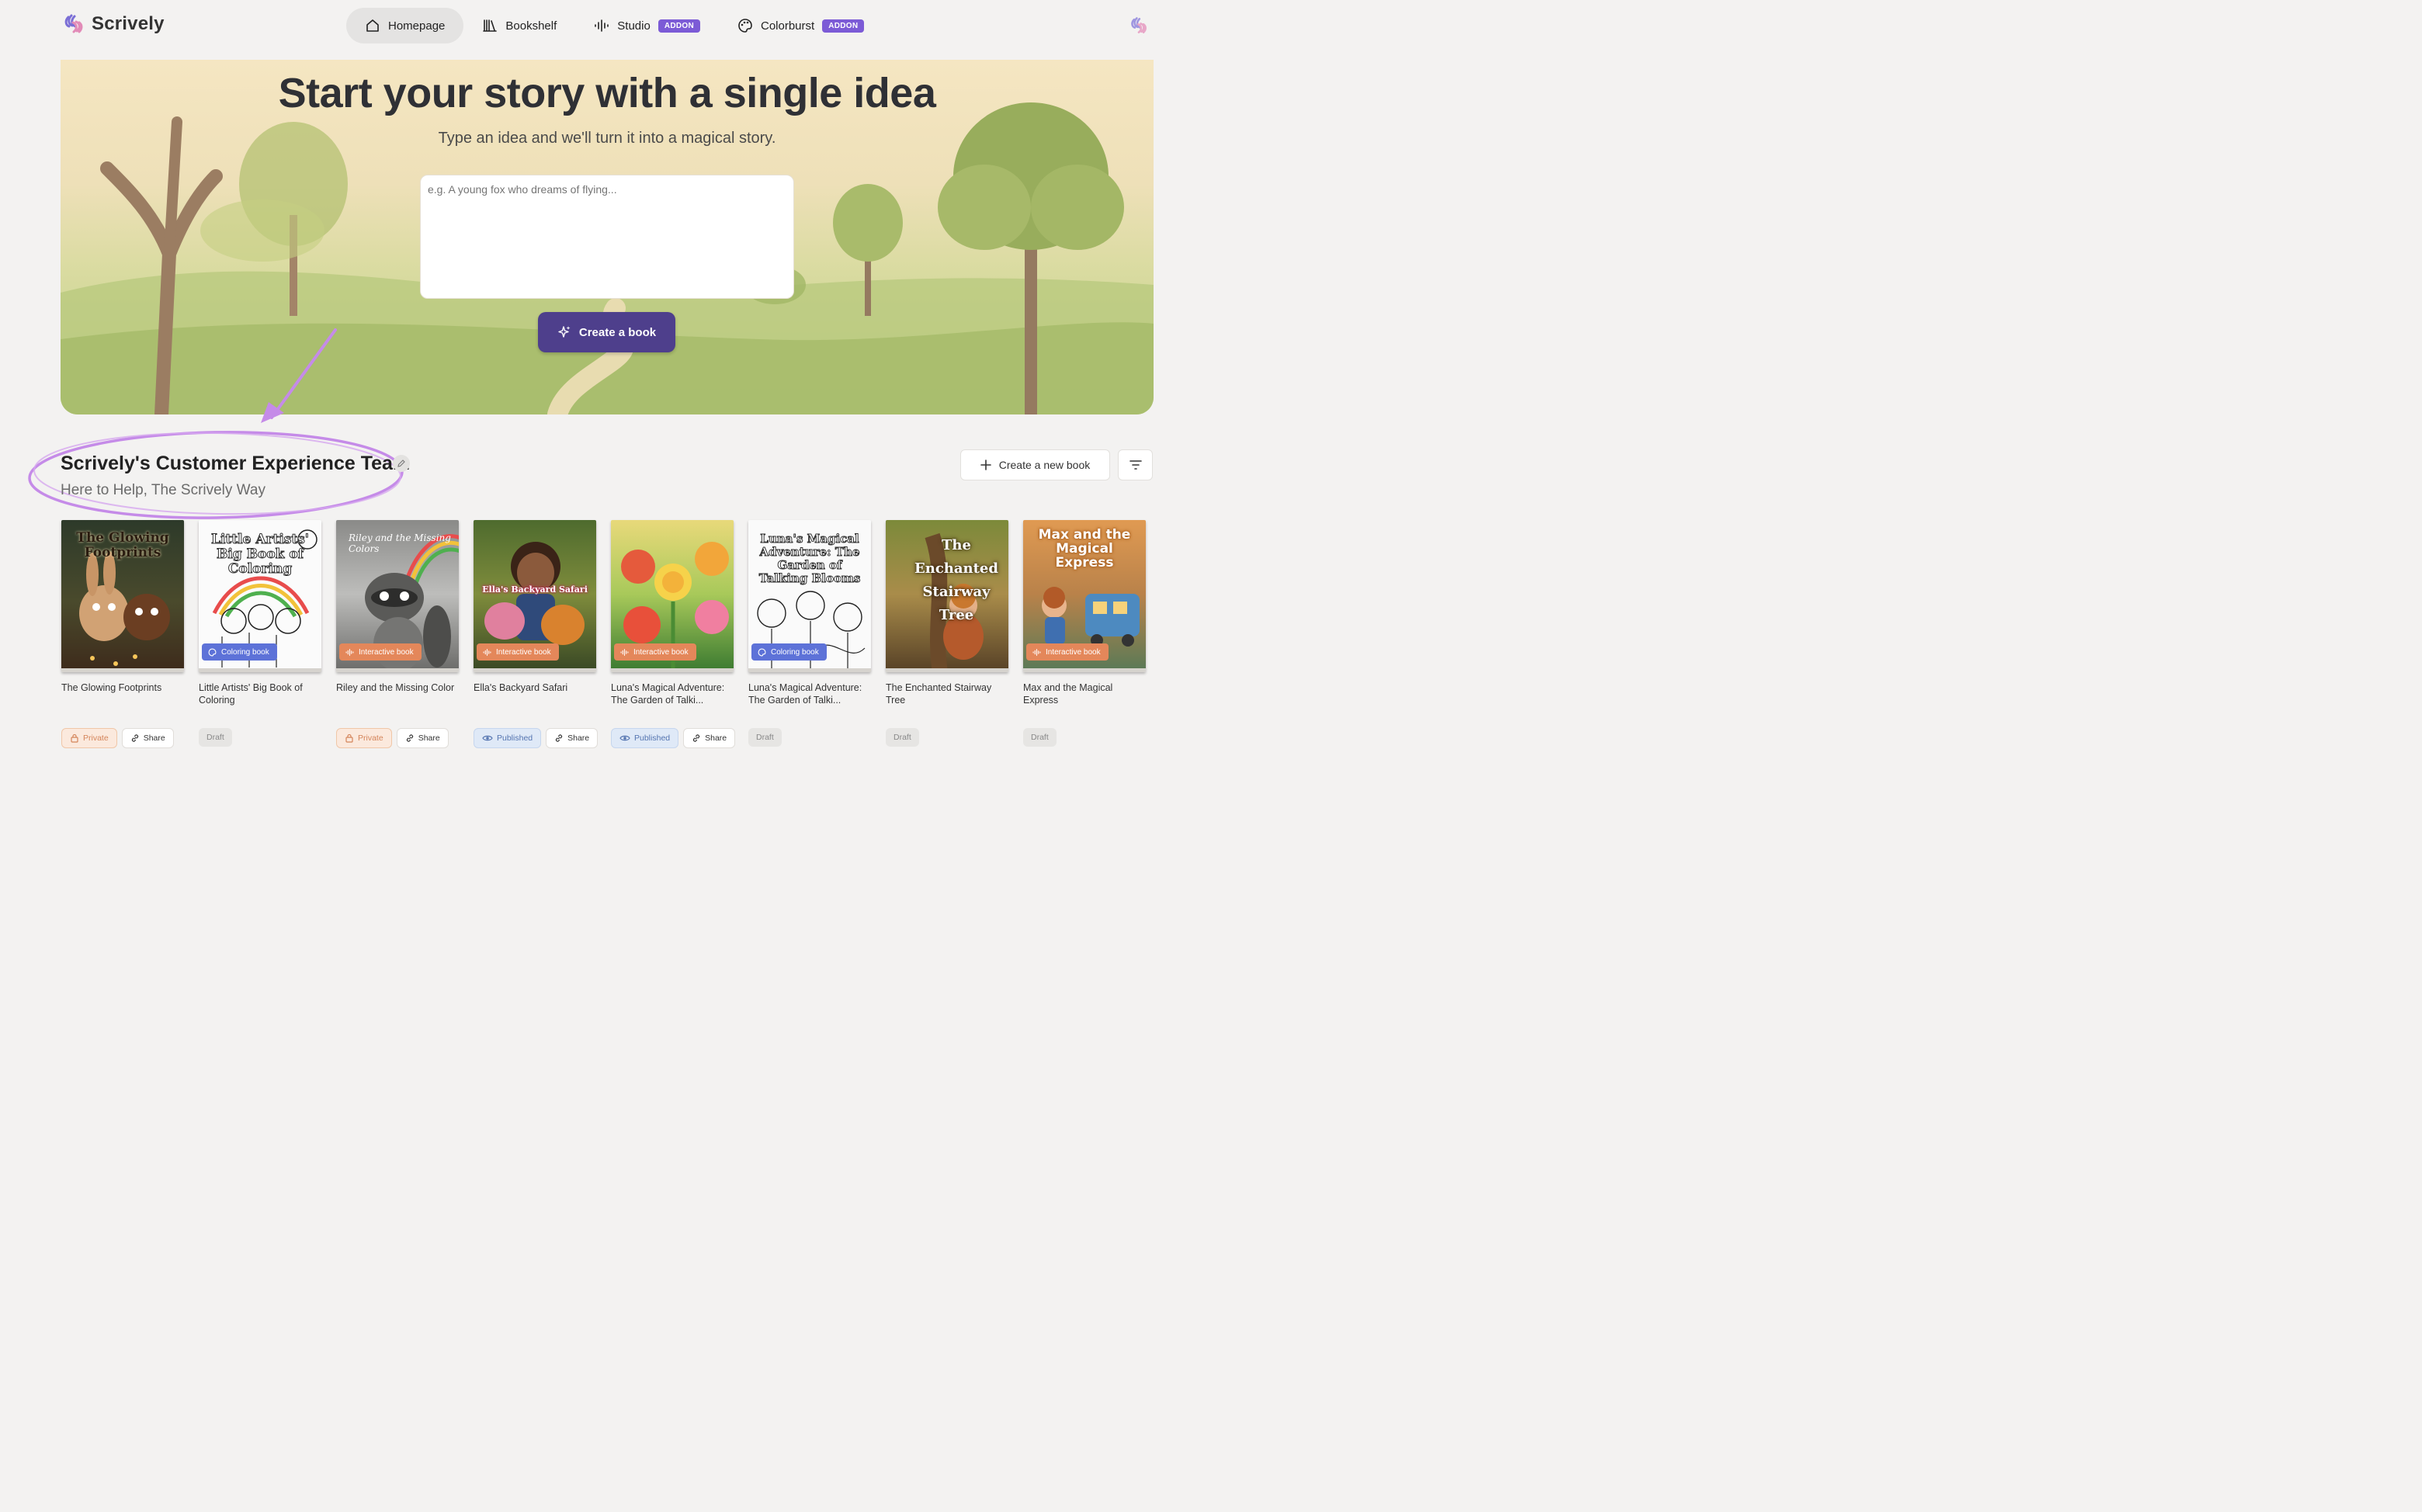  What do you see at coordinates (801, 25) in the screenshot?
I see `nav-colorburst: Colorburst ADDON` at bounding box center [801, 25].